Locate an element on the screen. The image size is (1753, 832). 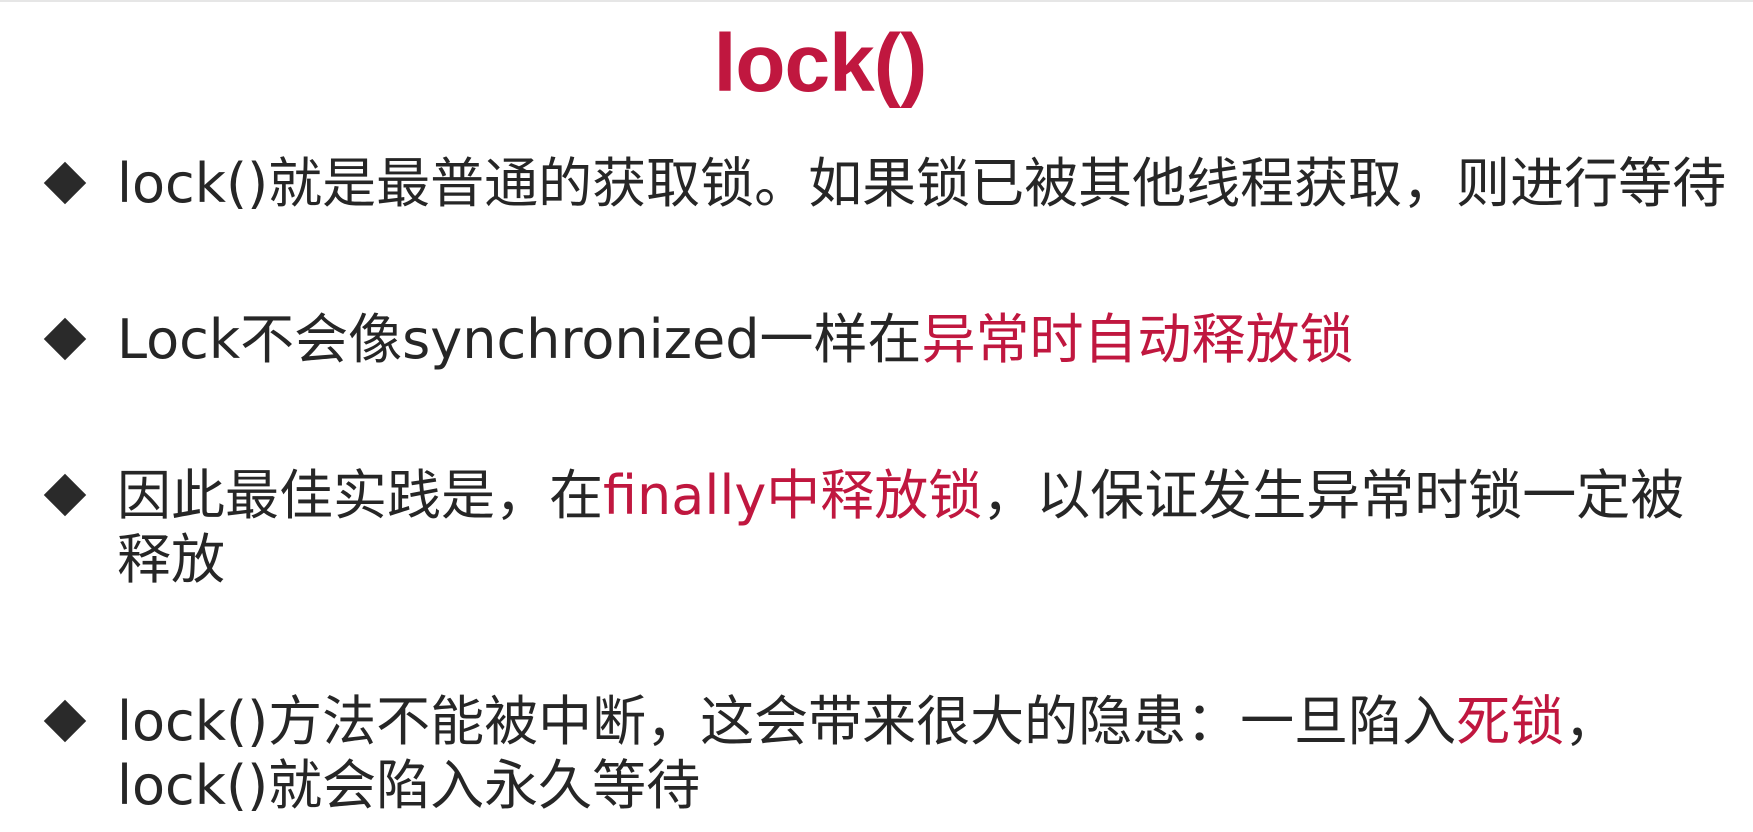
bullet-text: 因此最佳实践是，在finally中释放锁，以保证发生异常时锁一定被释放 is located at coordinates (927, 528).